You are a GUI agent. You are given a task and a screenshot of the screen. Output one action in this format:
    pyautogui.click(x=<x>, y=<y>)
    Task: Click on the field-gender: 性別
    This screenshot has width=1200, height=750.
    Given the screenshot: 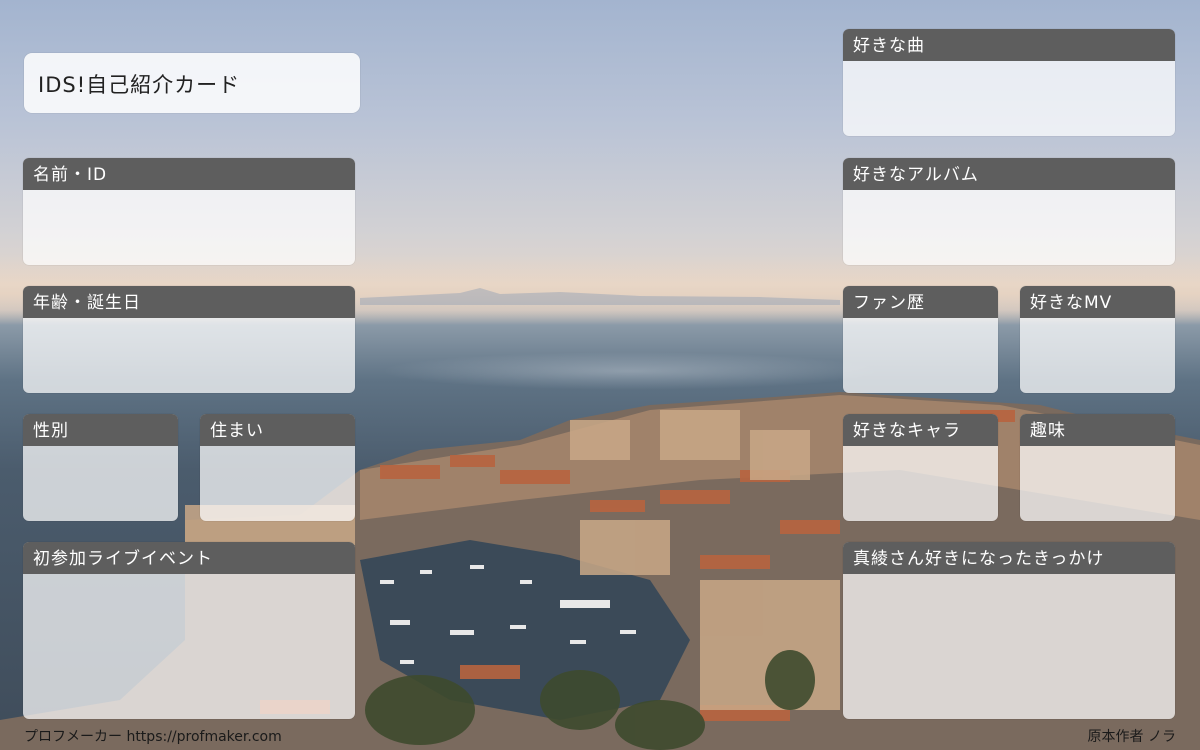 What is the action you would take?
    pyautogui.click(x=100, y=467)
    